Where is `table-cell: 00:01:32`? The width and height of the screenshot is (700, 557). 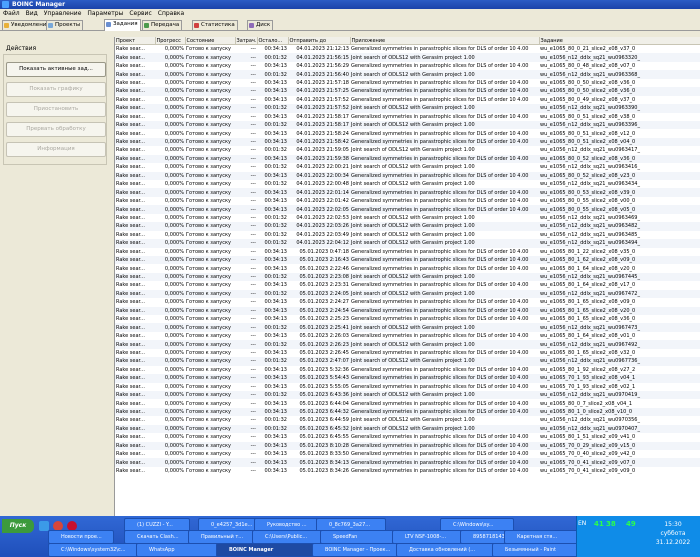
table-cell: 00:01:32 is located at coordinates (272, 429).